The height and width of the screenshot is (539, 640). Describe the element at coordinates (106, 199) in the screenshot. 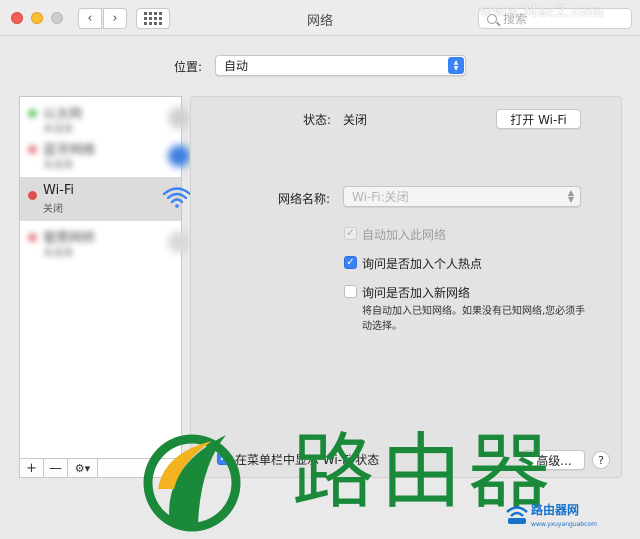

I see `service-item-wifi: Wi-Fi 关闭` at that location.